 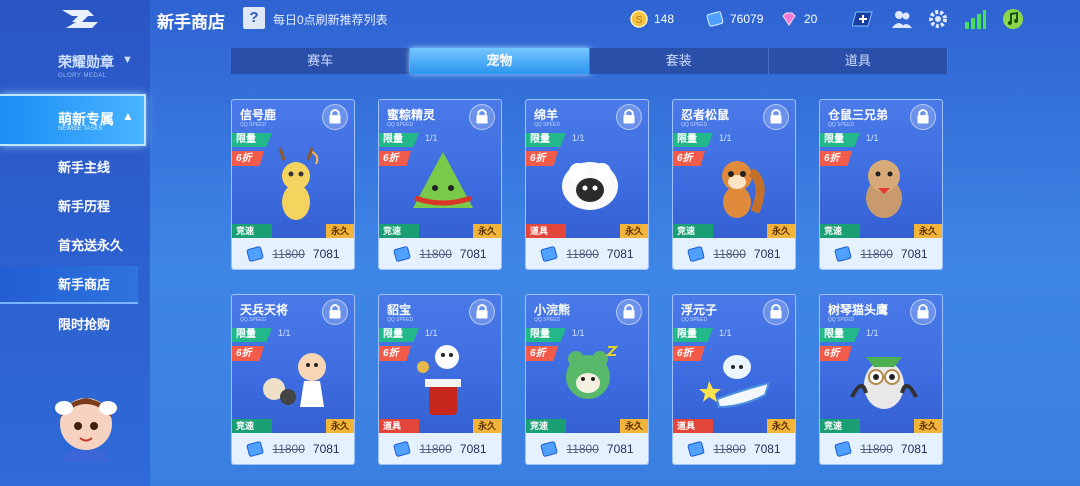 What do you see at coordinates (699, 310) in the screenshot?
I see `pet-name: 浮元子` at bounding box center [699, 310].